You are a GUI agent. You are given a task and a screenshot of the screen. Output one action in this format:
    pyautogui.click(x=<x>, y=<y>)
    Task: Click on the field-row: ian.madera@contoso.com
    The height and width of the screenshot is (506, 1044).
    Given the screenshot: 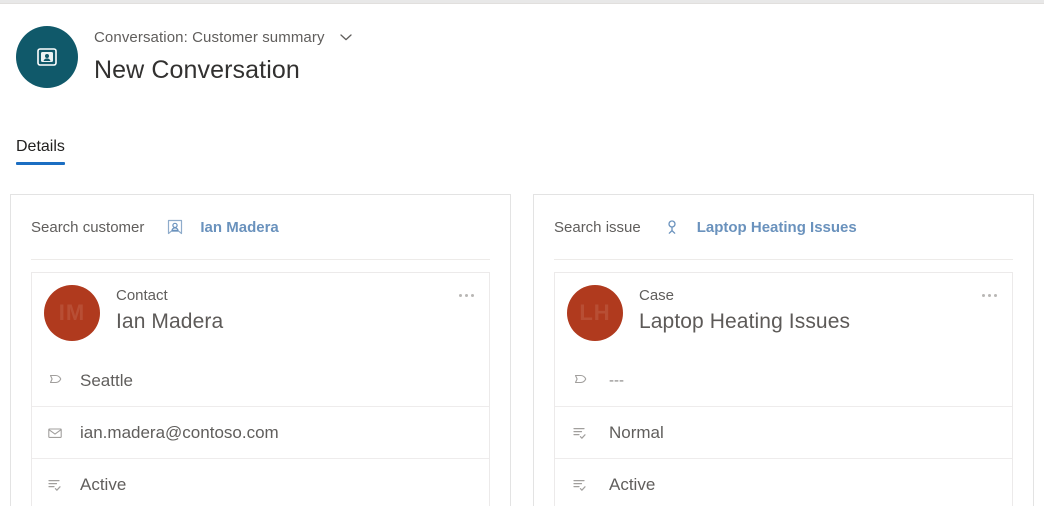 What is the action you would take?
    pyautogui.click(x=260, y=433)
    